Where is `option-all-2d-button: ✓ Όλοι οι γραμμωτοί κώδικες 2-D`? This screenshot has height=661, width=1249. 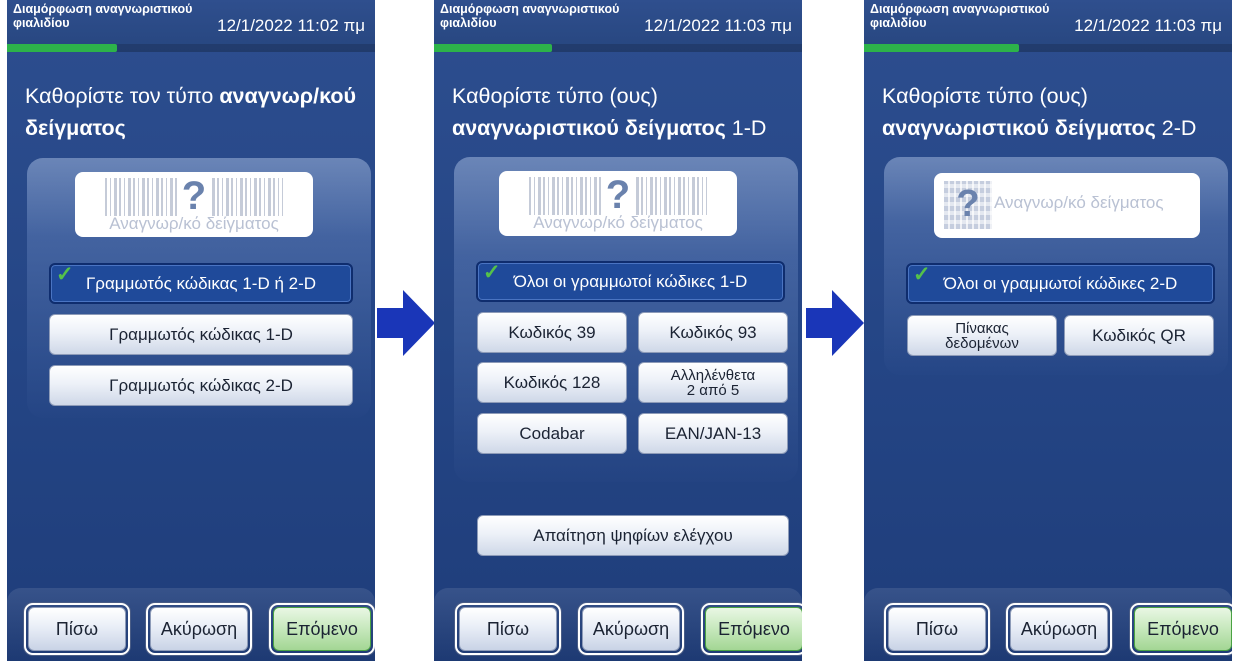
option-all-2d-button: ✓ Όλοι οι γραμμωτοί κώδικες 2-D is located at coordinates (1060, 283).